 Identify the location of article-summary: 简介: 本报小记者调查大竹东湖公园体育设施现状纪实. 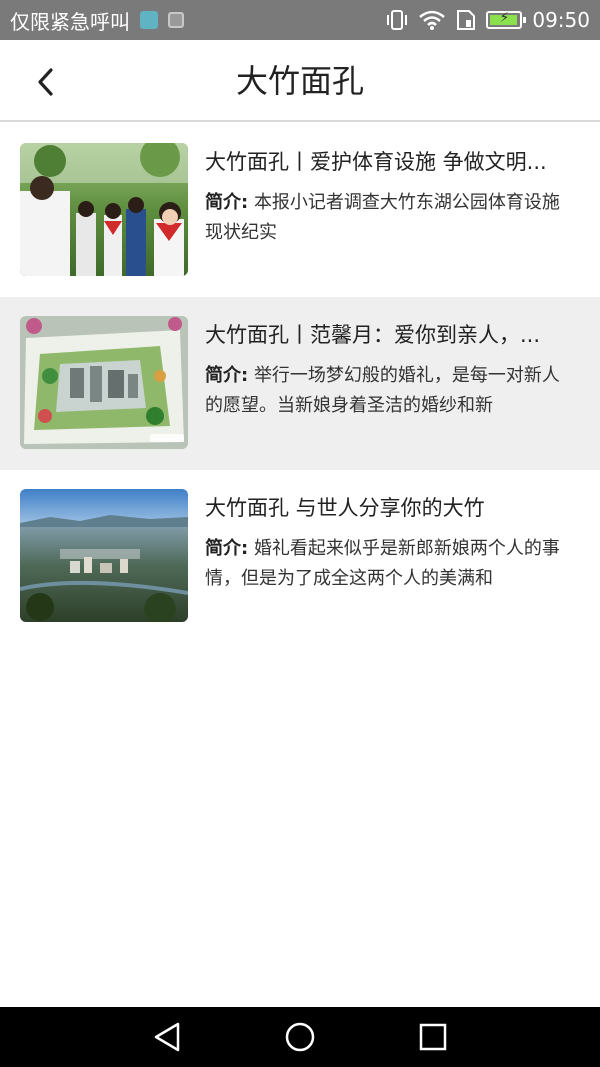
(390, 218).